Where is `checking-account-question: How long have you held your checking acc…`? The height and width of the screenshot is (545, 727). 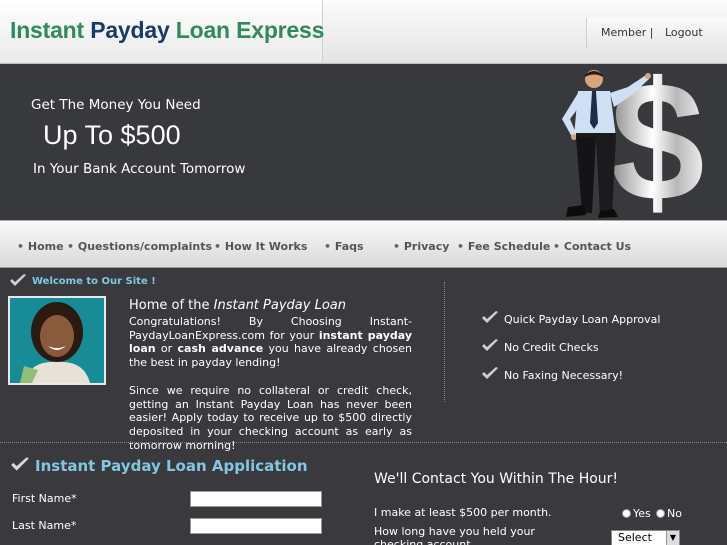 checking-account-question: How long have you held your checking acc… is located at coordinates (454, 535).